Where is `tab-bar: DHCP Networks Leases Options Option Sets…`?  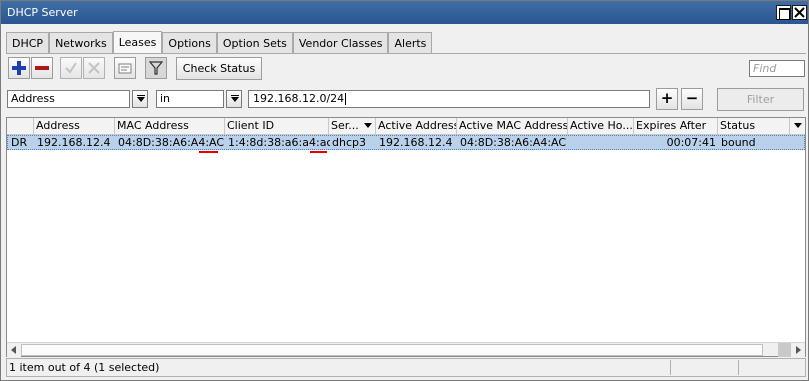
tab-bar: DHCP Networks Leases Options Option Sets… is located at coordinates (219, 42).